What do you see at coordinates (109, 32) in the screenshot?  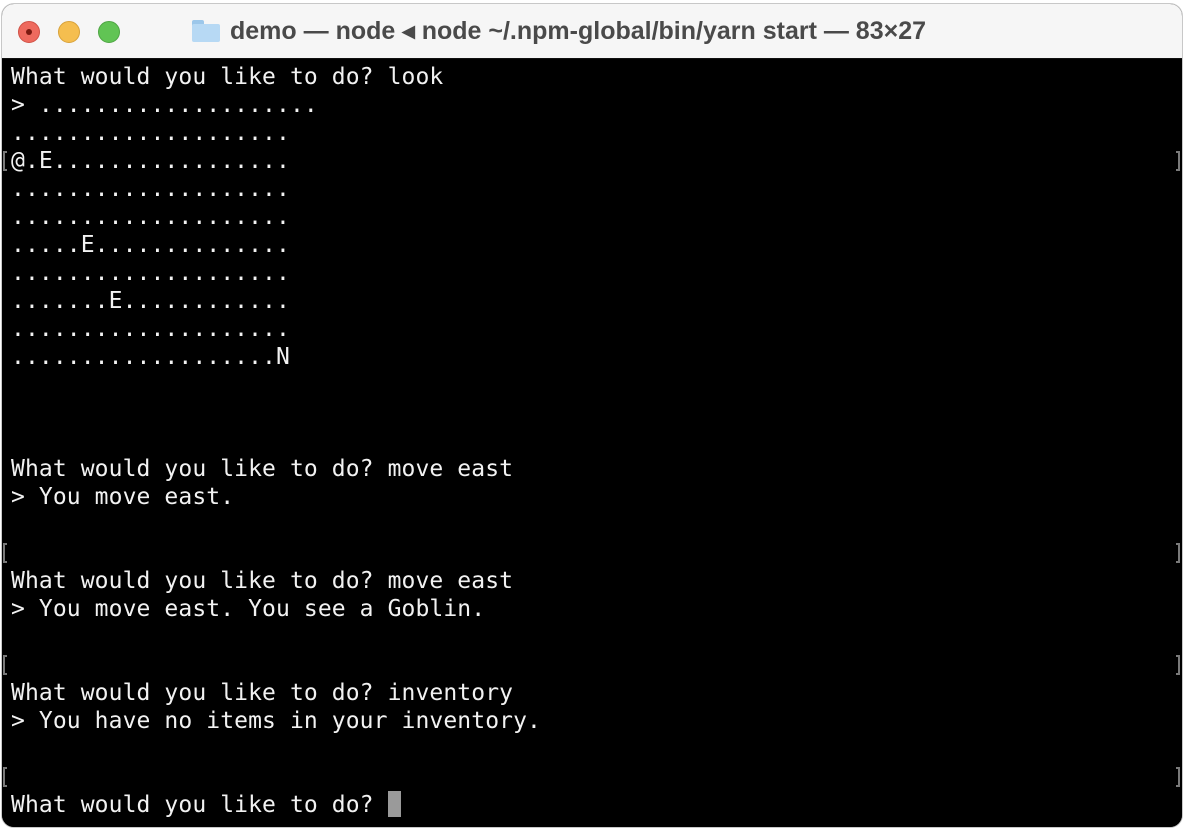 I see `zoom-button` at bounding box center [109, 32].